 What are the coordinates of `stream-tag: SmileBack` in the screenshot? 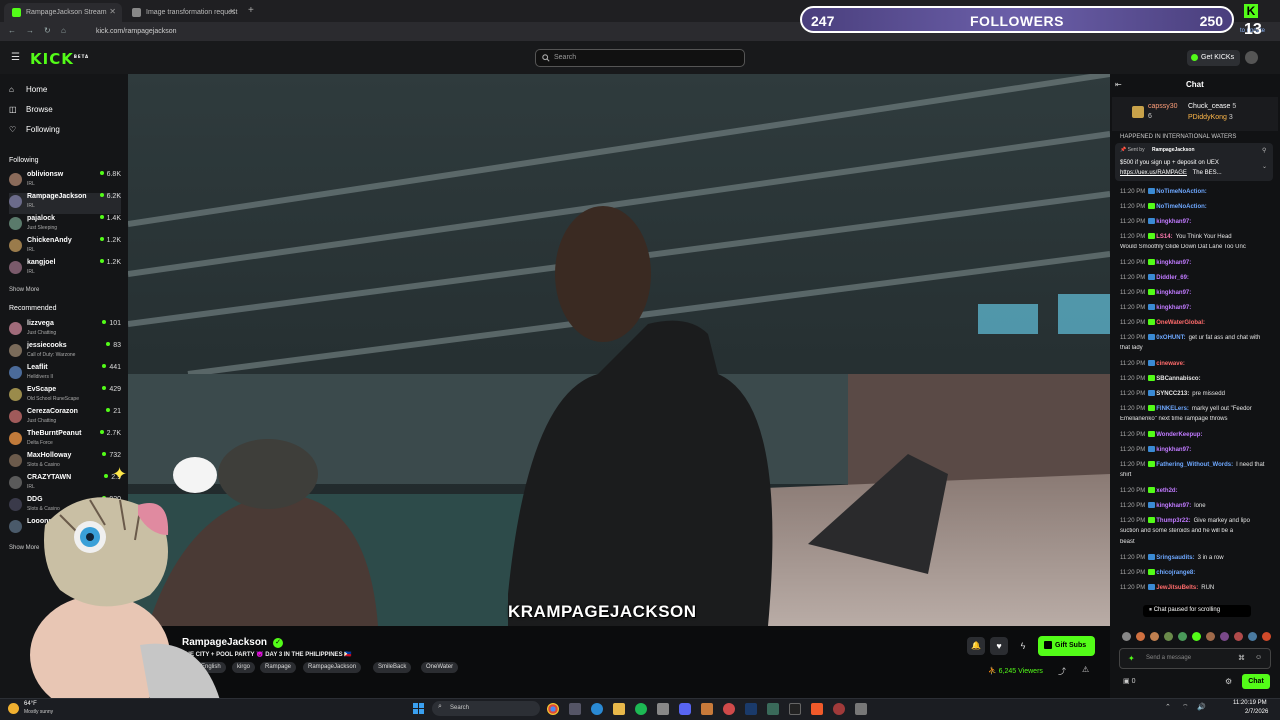 It's located at (392, 667).